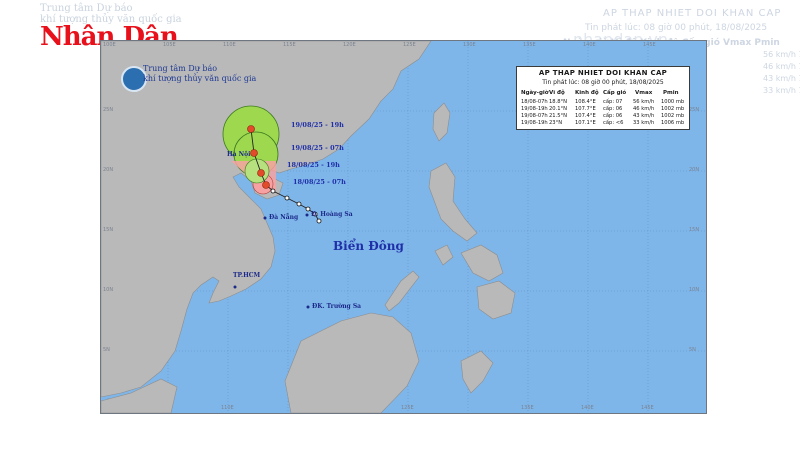 The height and width of the screenshot is (450, 800). What do you see at coordinates (106, 350) in the screenshot?
I see `lat-tick: 5N` at bounding box center [106, 350].